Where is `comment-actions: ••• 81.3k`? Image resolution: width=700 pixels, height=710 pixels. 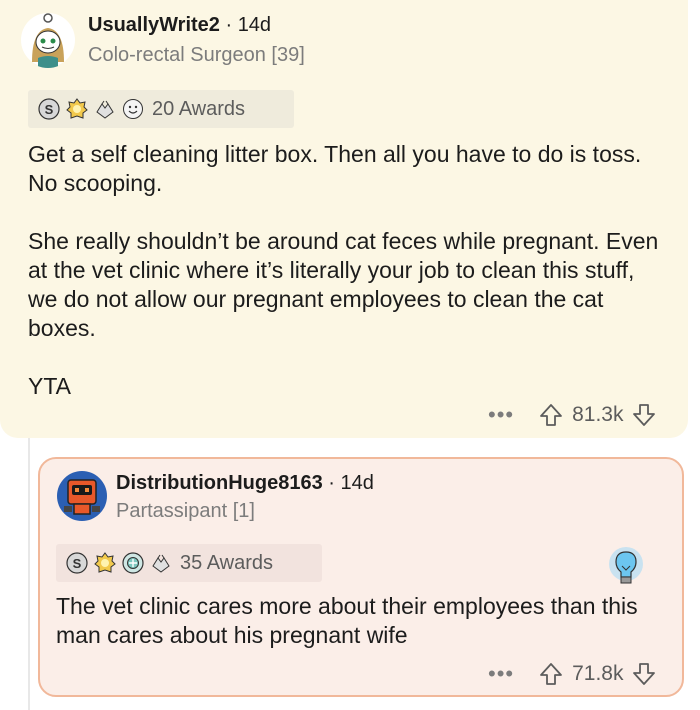 comment-actions: ••• 81.3k is located at coordinates (572, 415).